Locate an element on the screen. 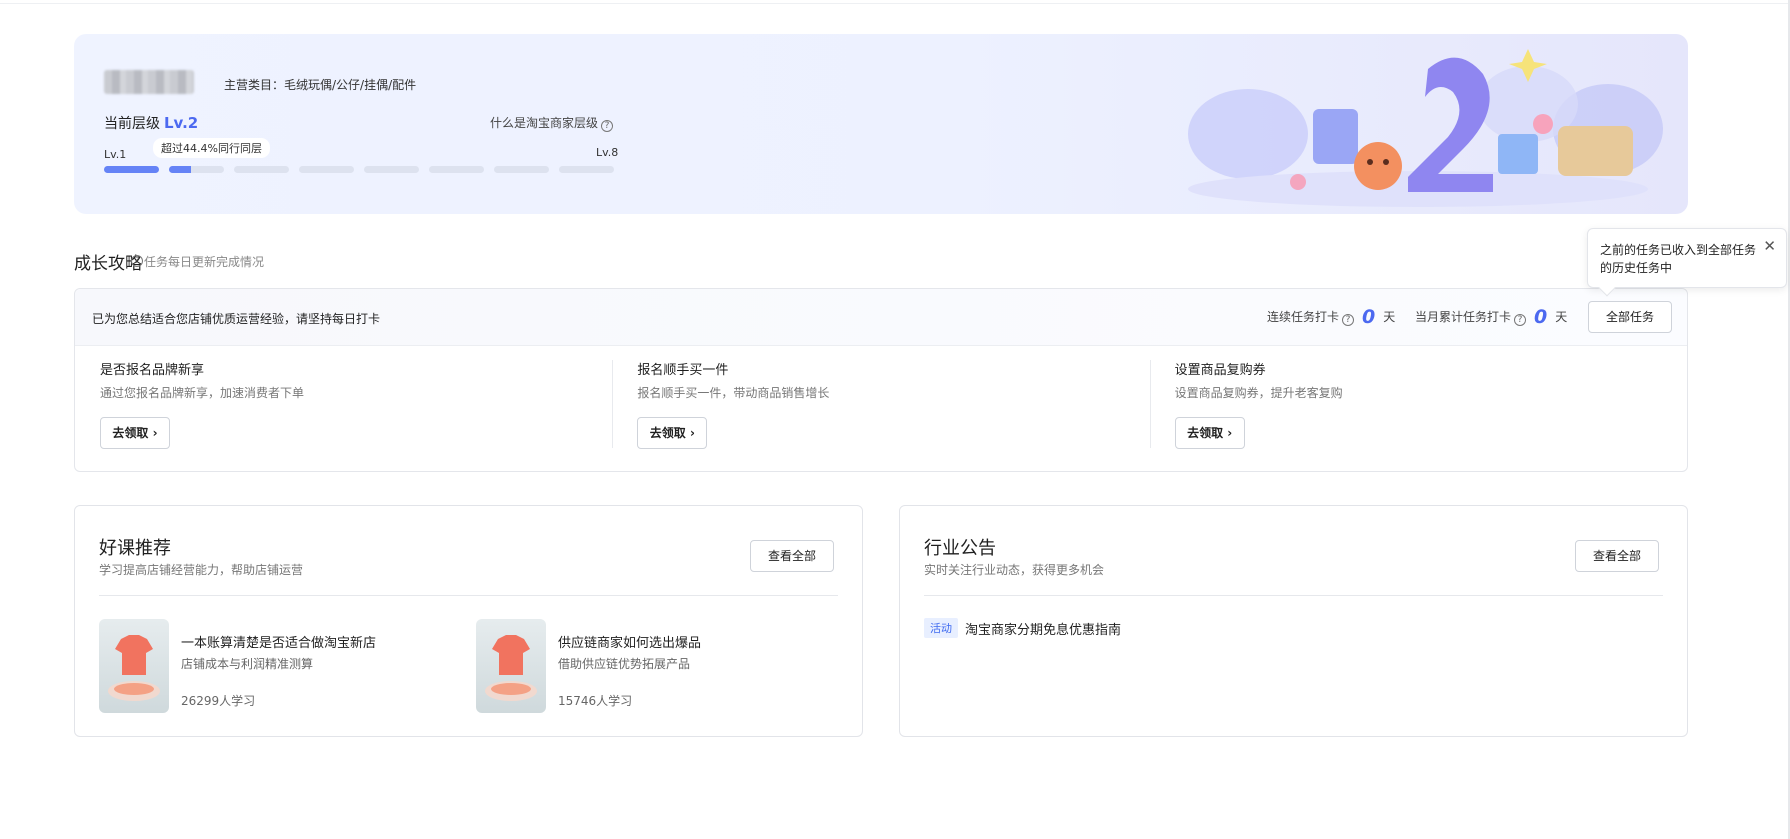 This screenshot has height=839, width=1790. level-start-label: Lv.1 is located at coordinates (115, 154).